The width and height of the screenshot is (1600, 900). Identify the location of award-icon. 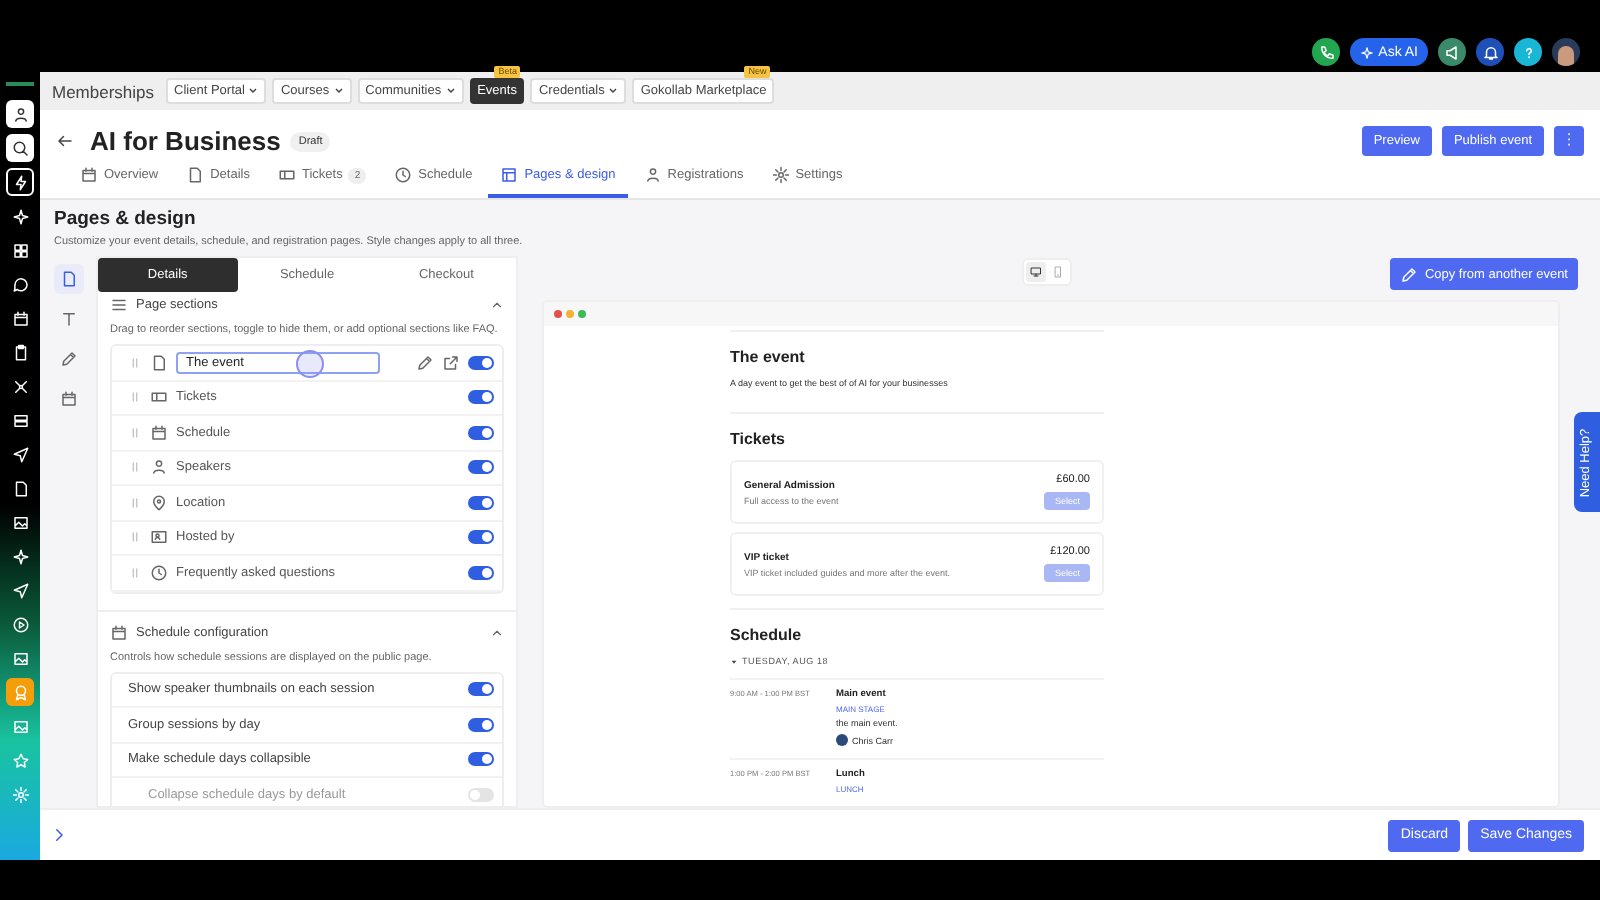
(20, 692).